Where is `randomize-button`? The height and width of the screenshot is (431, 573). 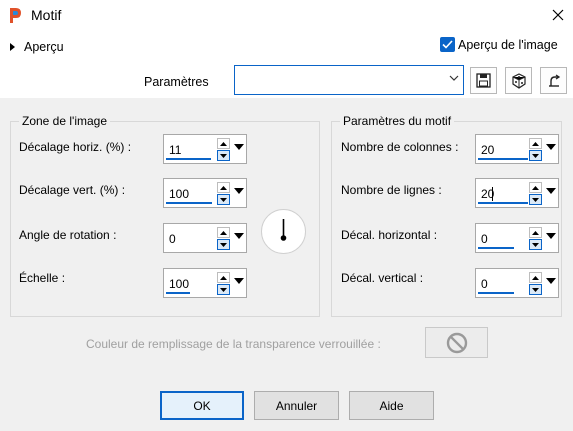 randomize-button is located at coordinates (518, 80).